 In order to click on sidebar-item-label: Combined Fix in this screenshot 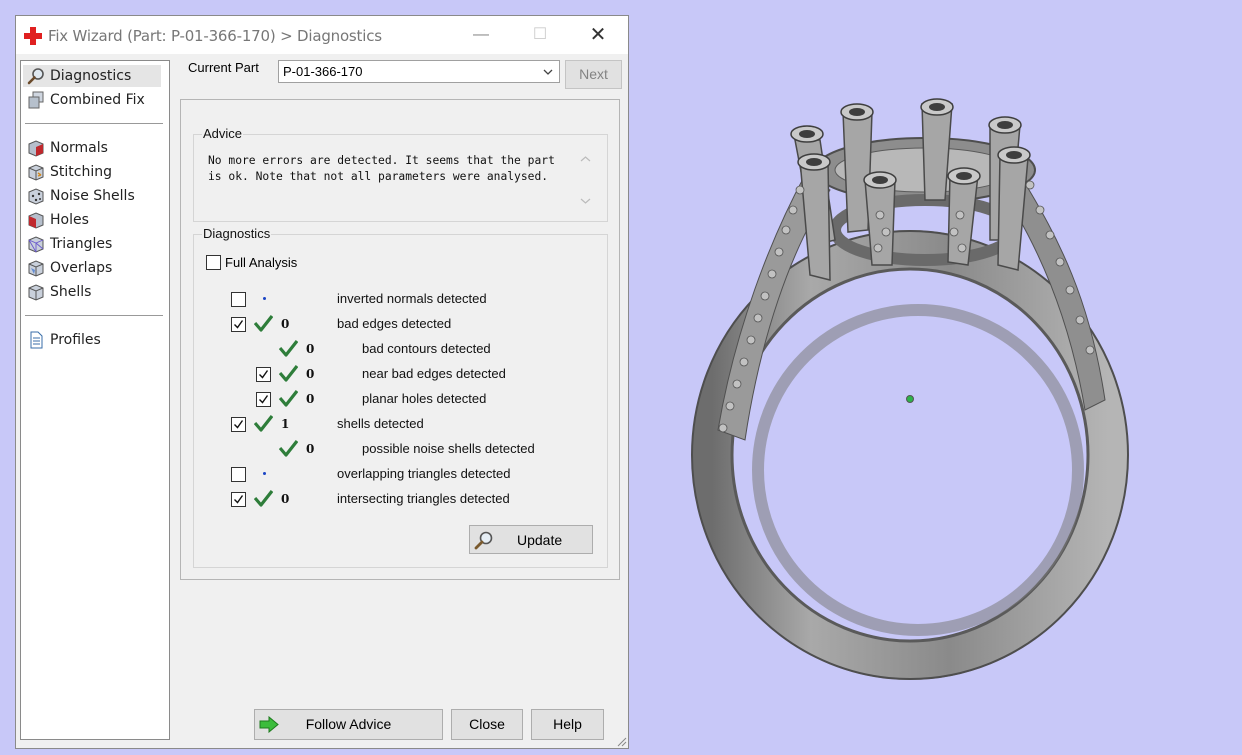, I will do `click(97, 100)`.